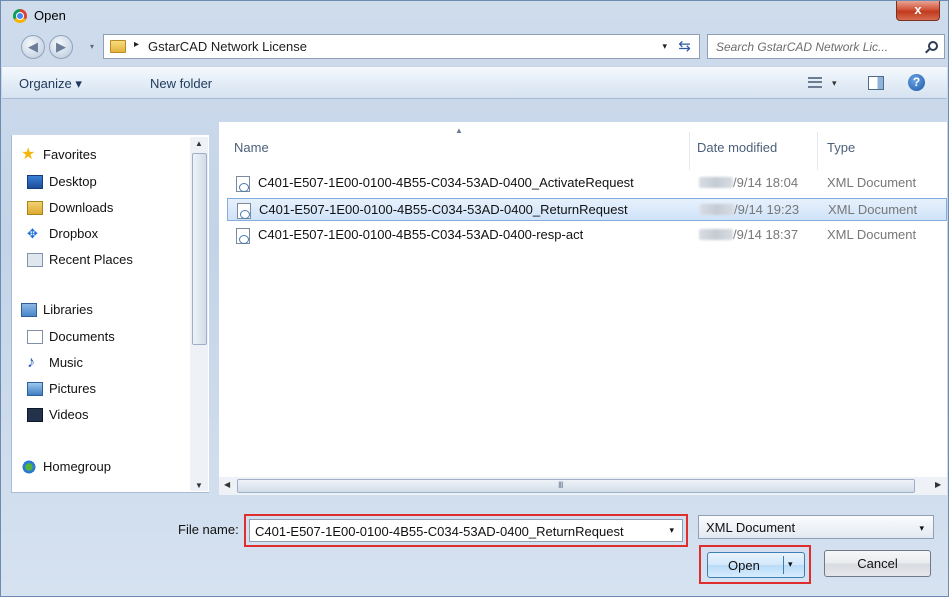 The height and width of the screenshot is (597, 949). Describe the element at coordinates (877, 563) in the screenshot. I see `cancel-button: Cancel` at that location.